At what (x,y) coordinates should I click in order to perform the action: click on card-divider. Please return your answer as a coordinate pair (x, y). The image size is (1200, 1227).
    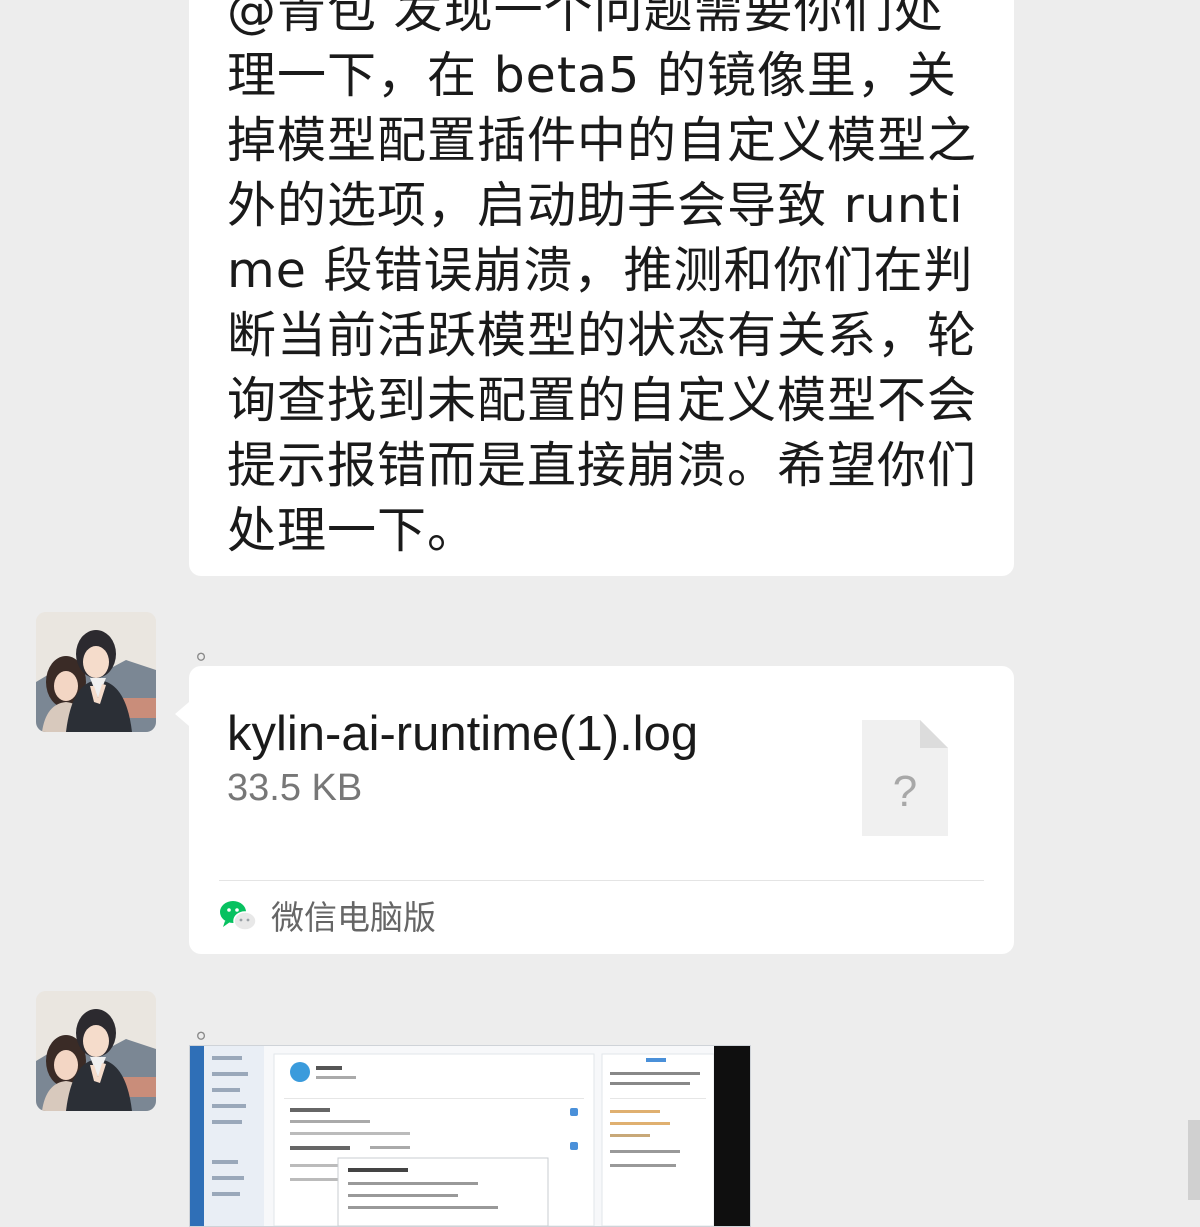
    Looking at the image, I should click on (601, 880).